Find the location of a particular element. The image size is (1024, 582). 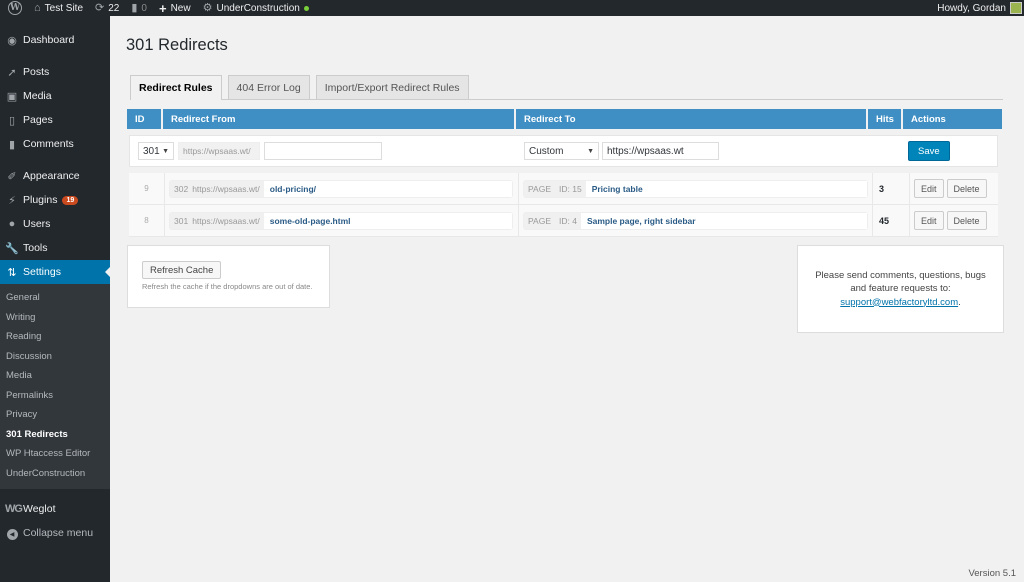

sidebar-item-dashboard: ◉ Dashboard is located at coordinates (55, 40).